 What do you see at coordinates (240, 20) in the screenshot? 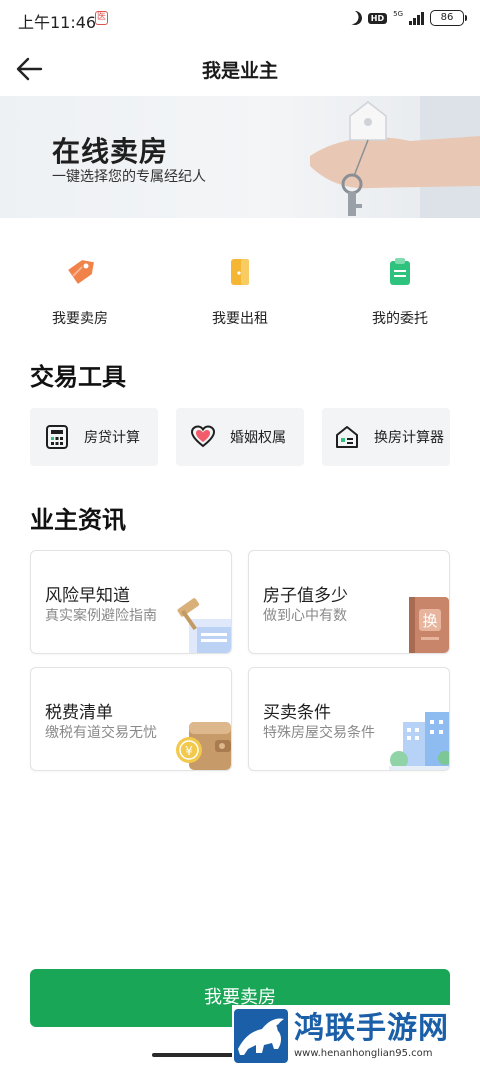
I see `status-bar: 上午11:46 医 HD 5G 86` at bounding box center [240, 20].